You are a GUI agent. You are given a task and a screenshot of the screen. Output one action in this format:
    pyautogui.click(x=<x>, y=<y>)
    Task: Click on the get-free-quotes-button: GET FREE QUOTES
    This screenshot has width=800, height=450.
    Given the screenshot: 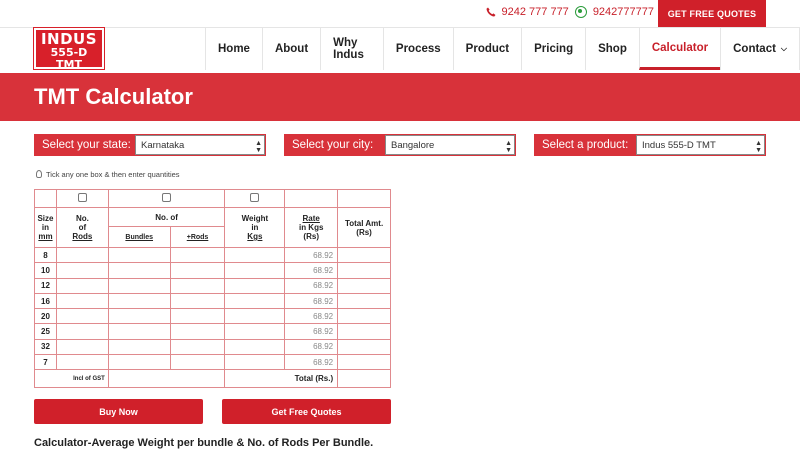 What is the action you would take?
    pyautogui.click(x=712, y=13)
    